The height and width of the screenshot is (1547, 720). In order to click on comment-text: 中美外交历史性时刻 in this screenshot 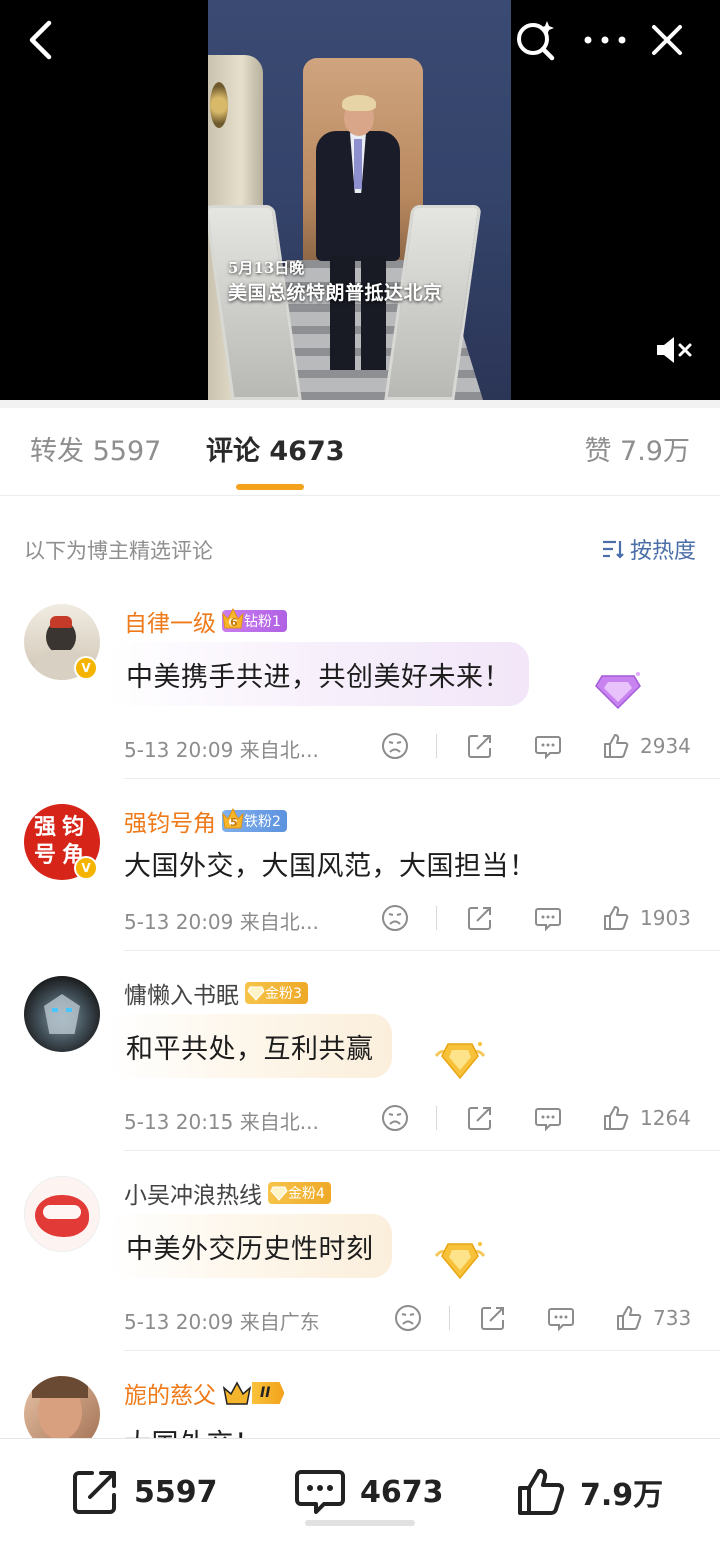, I will do `click(250, 1246)`.